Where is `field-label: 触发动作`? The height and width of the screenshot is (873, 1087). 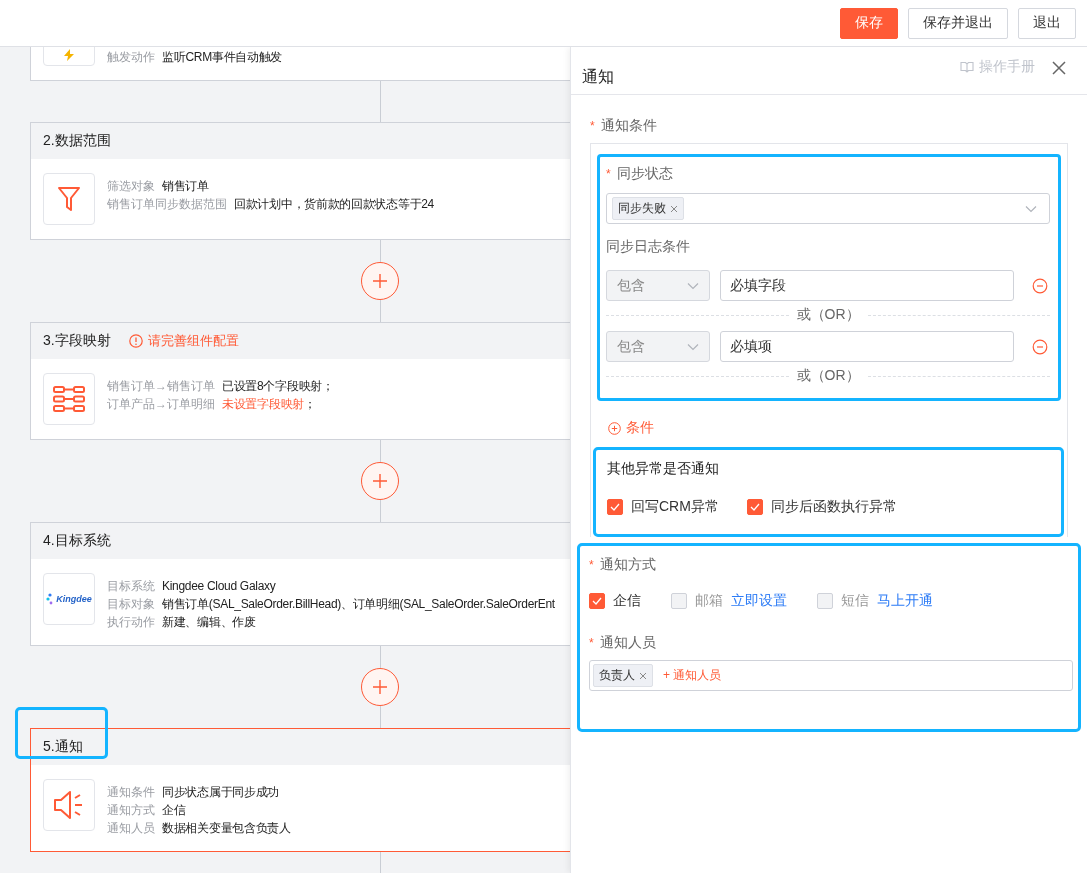
field-label: 触发动作 is located at coordinates (131, 57).